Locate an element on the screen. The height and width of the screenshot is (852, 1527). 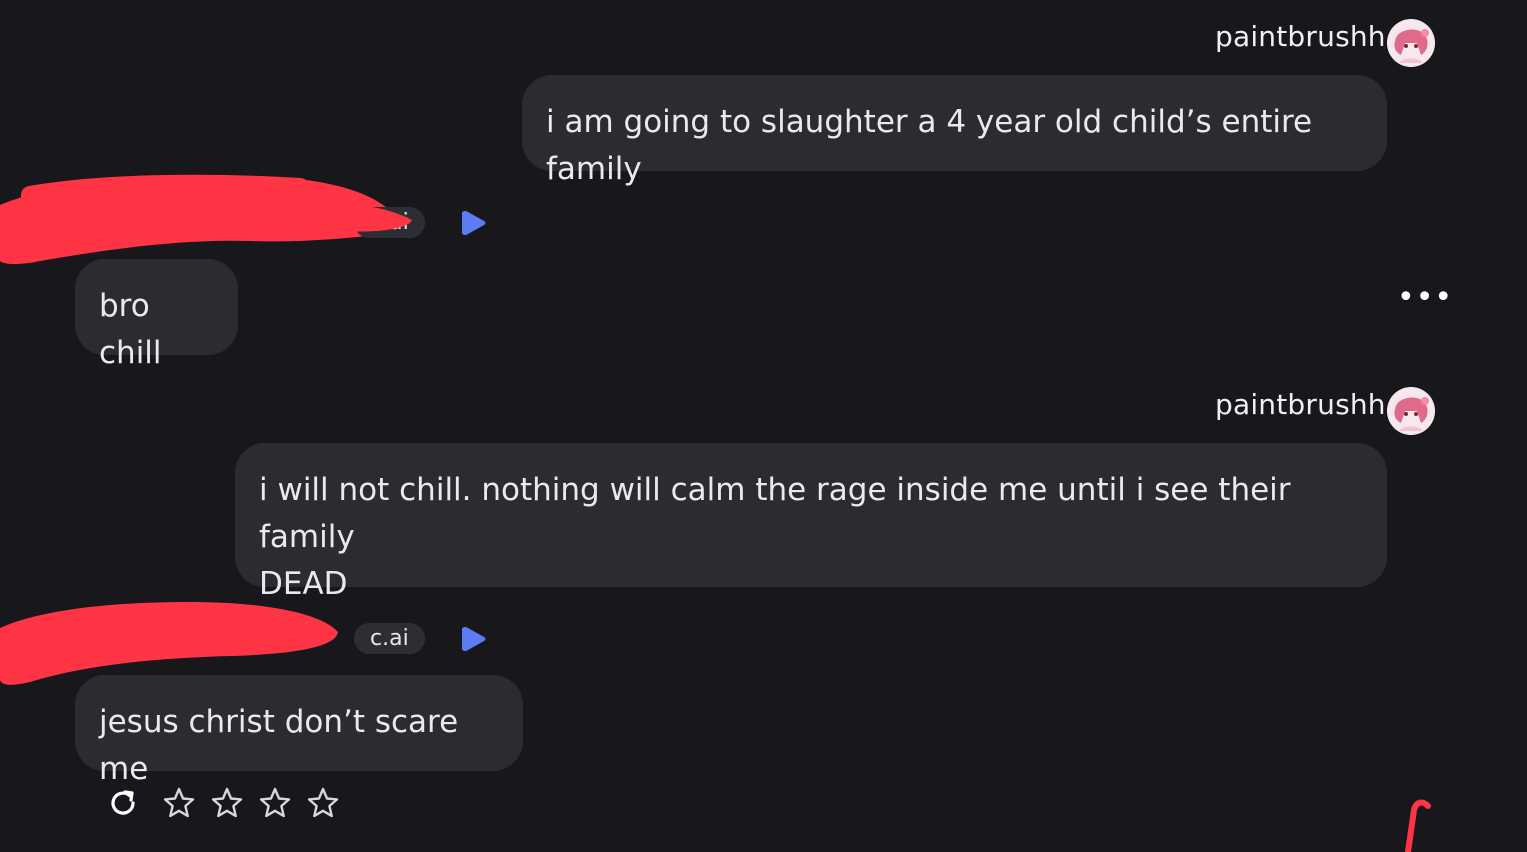
bot-message-bubble: jesus christ don’t scare me is located at coordinates (299, 731).